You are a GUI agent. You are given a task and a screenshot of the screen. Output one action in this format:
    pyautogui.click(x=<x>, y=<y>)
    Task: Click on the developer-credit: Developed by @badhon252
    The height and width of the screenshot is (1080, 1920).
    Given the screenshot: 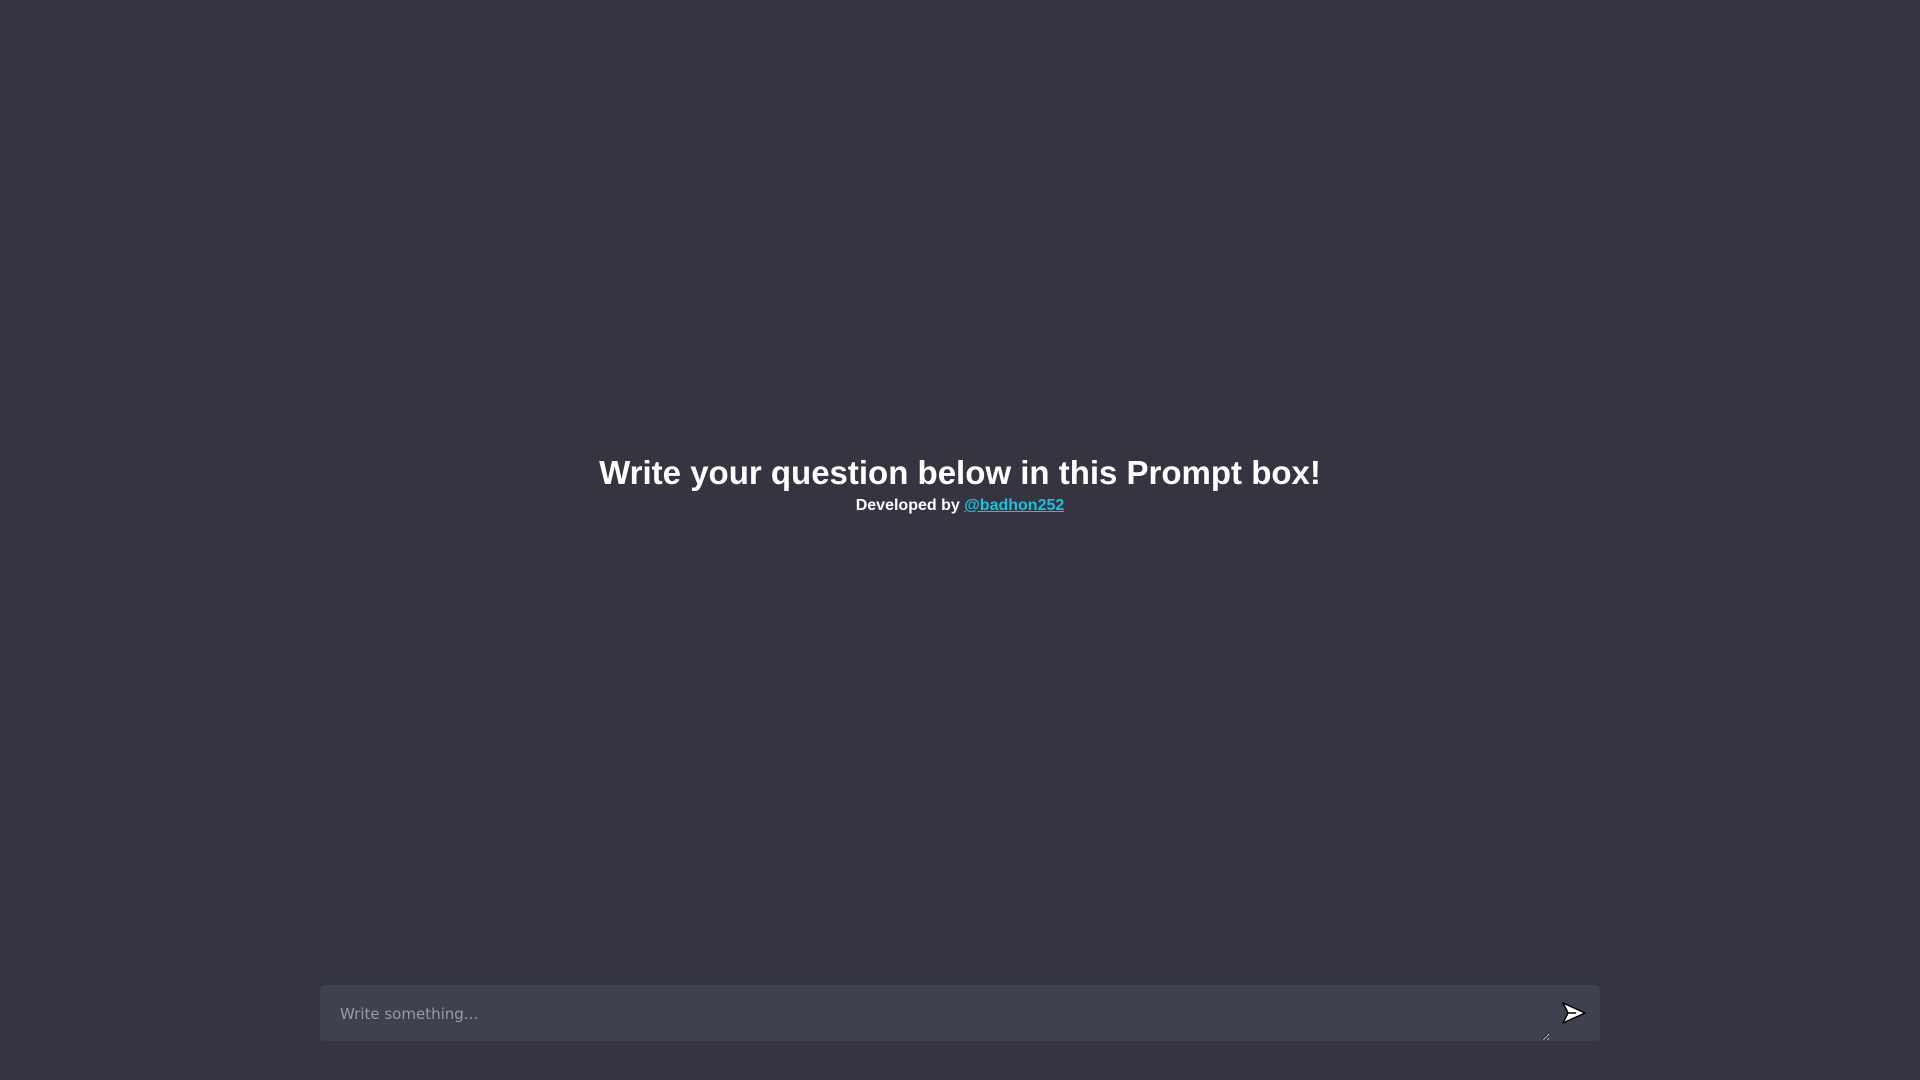 What is the action you would take?
    pyautogui.click(x=960, y=506)
    